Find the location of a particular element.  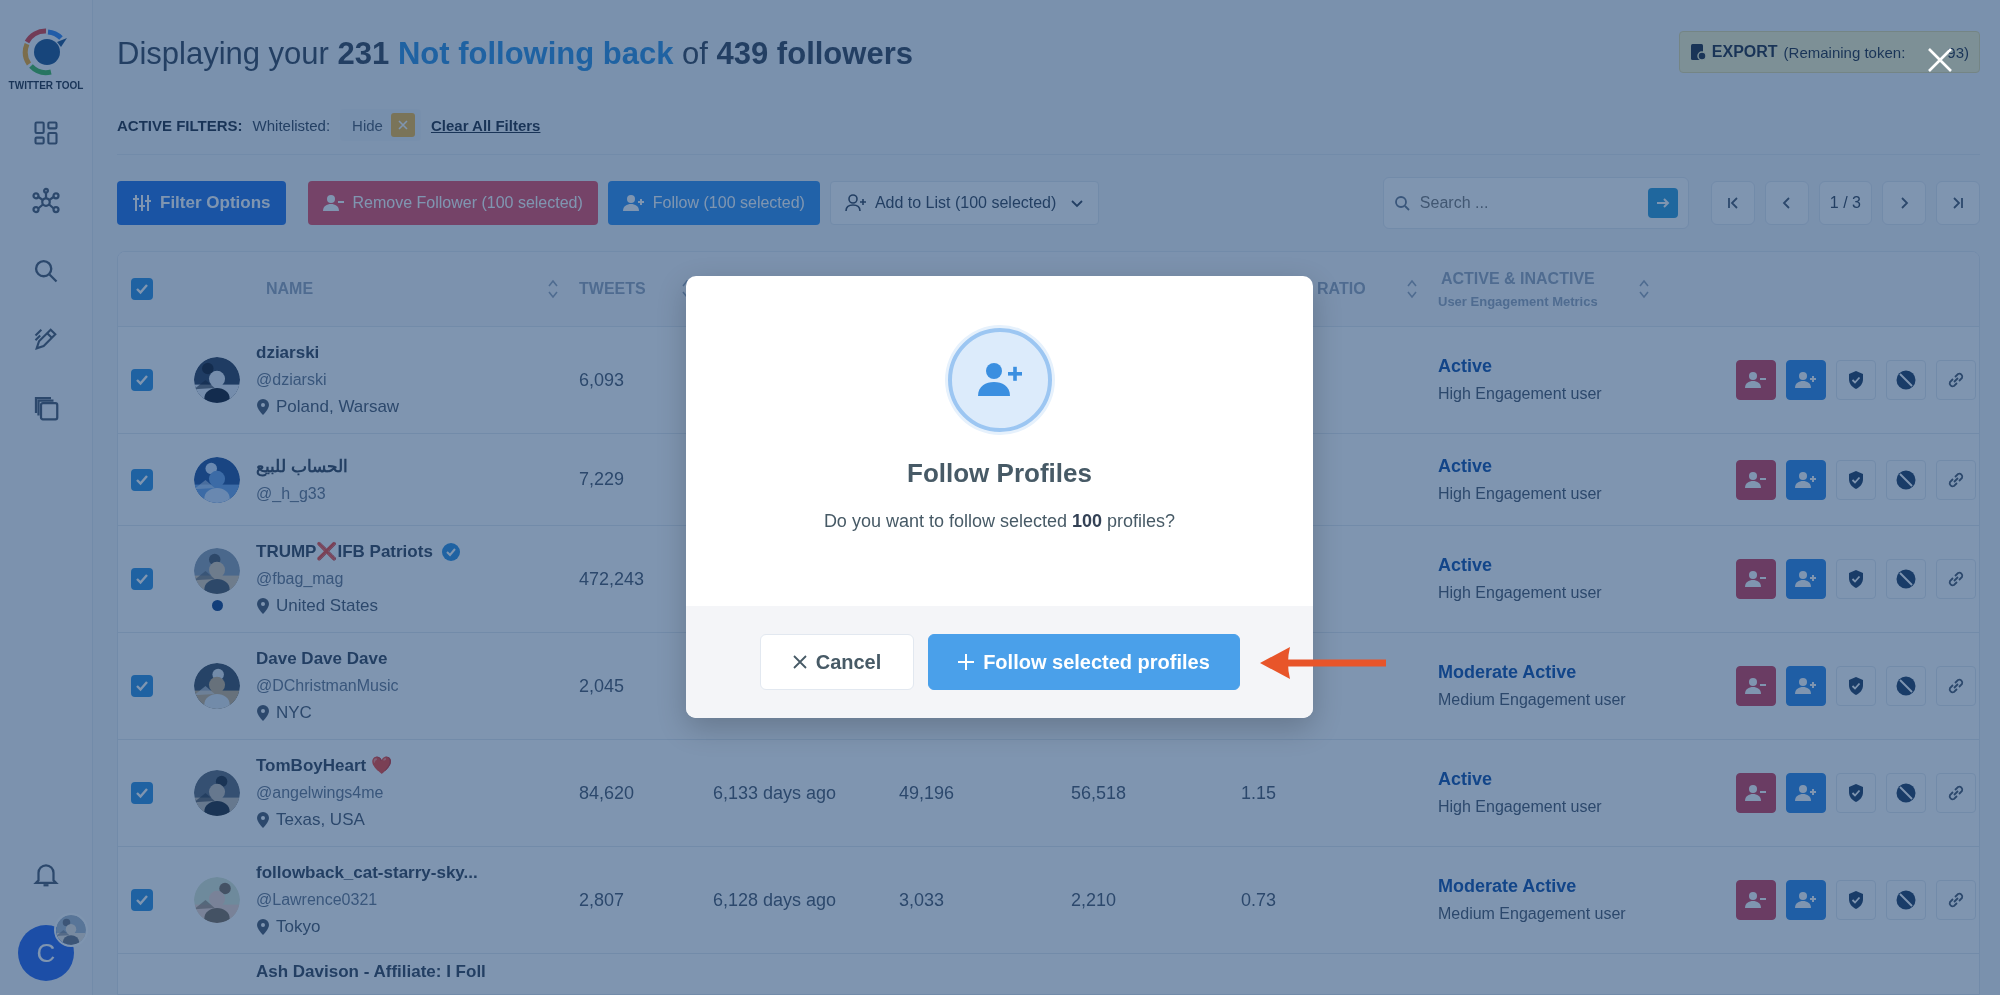

select-all-checkbox is located at coordinates (142, 289).